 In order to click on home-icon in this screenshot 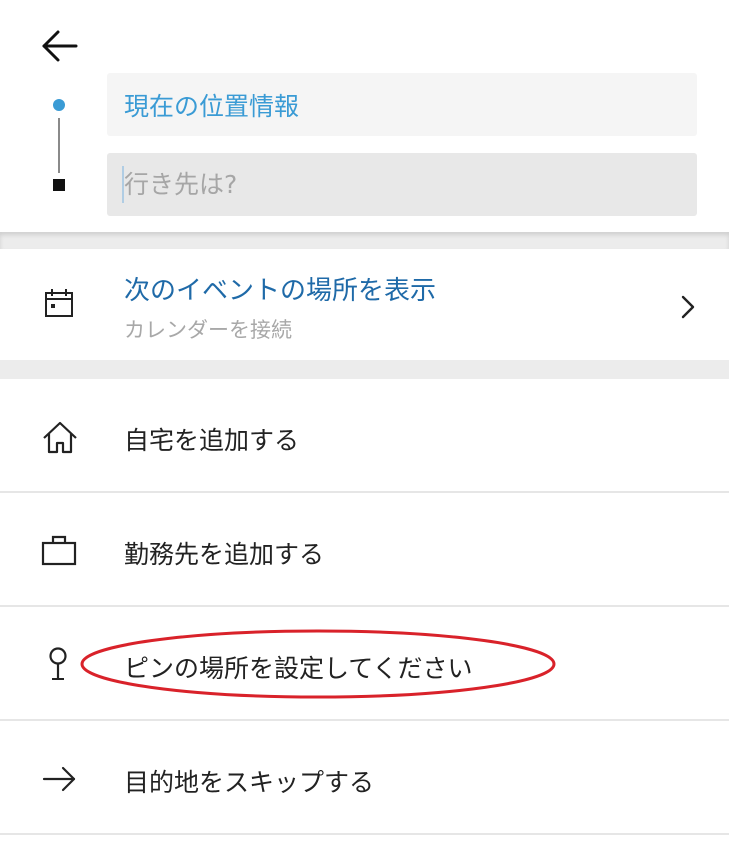, I will do `click(60, 437)`.